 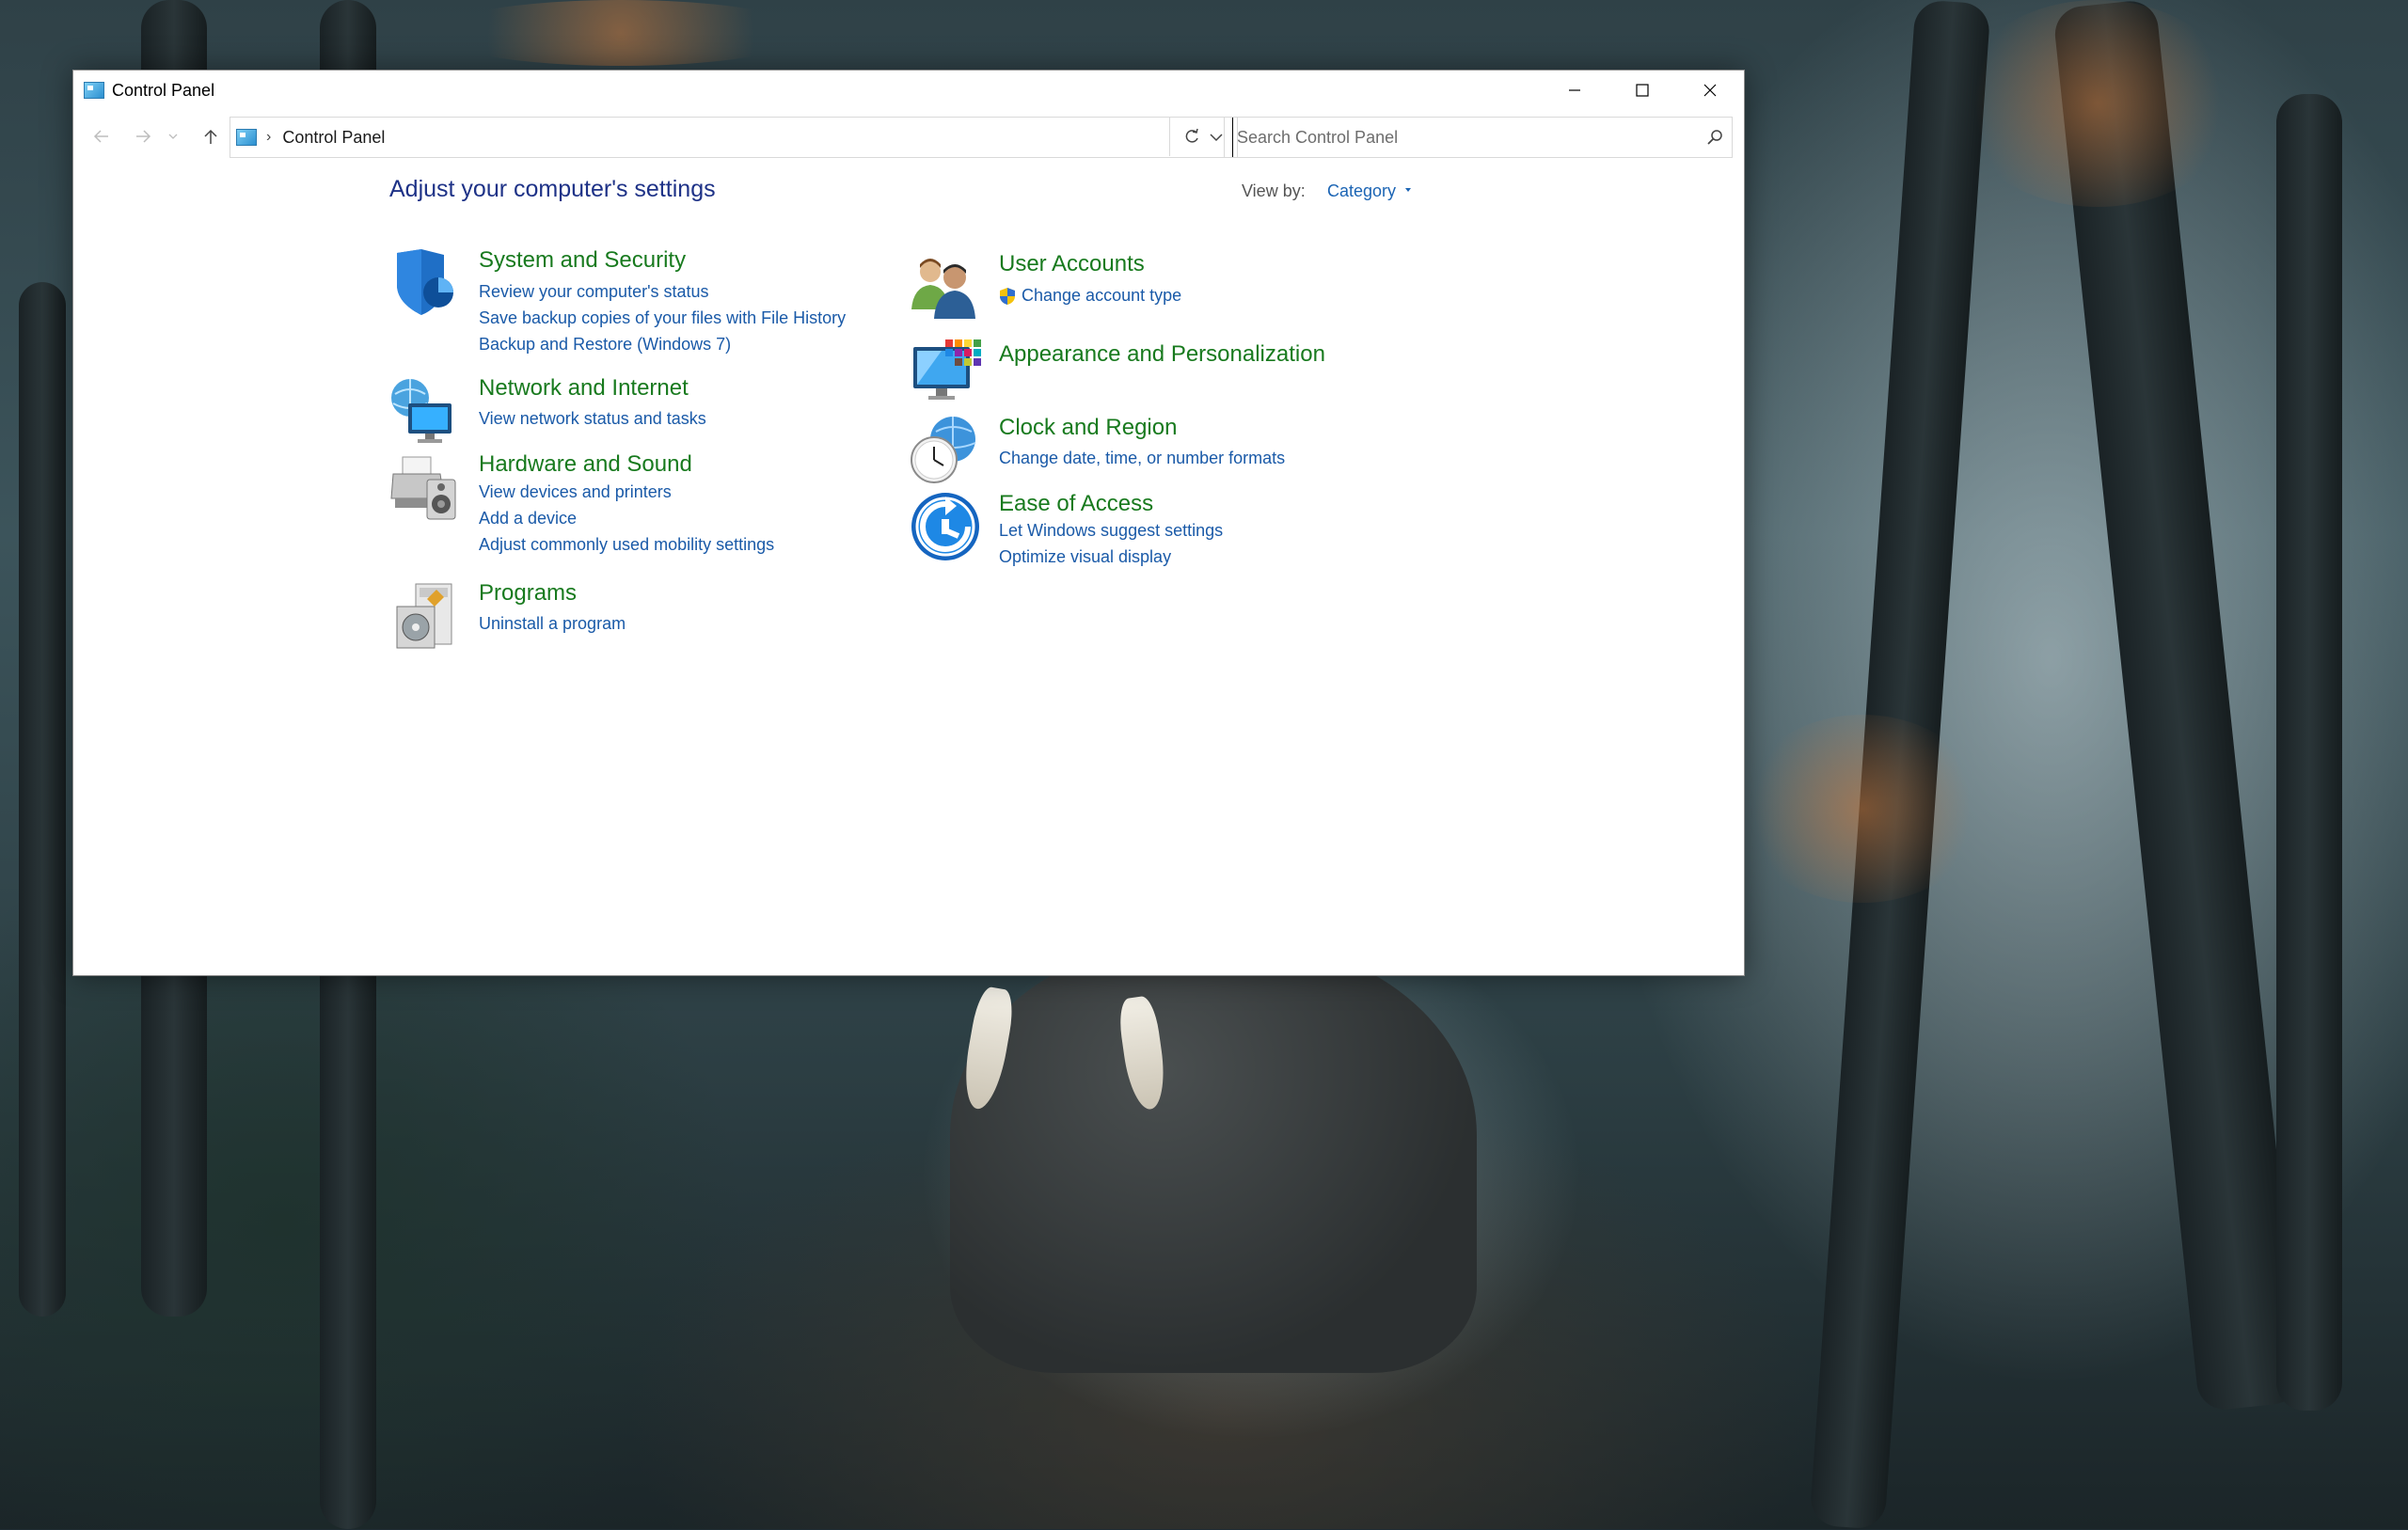 What do you see at coordinates (583, 260) in the screenshot?
I see `category-title: System and Security` at bounding box center [583, 260].